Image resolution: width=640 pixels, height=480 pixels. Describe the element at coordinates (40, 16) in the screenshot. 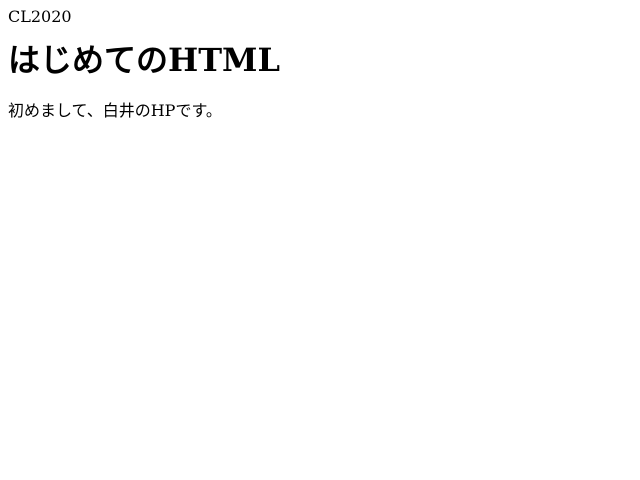

I see `course-label: CL2020` at that location.